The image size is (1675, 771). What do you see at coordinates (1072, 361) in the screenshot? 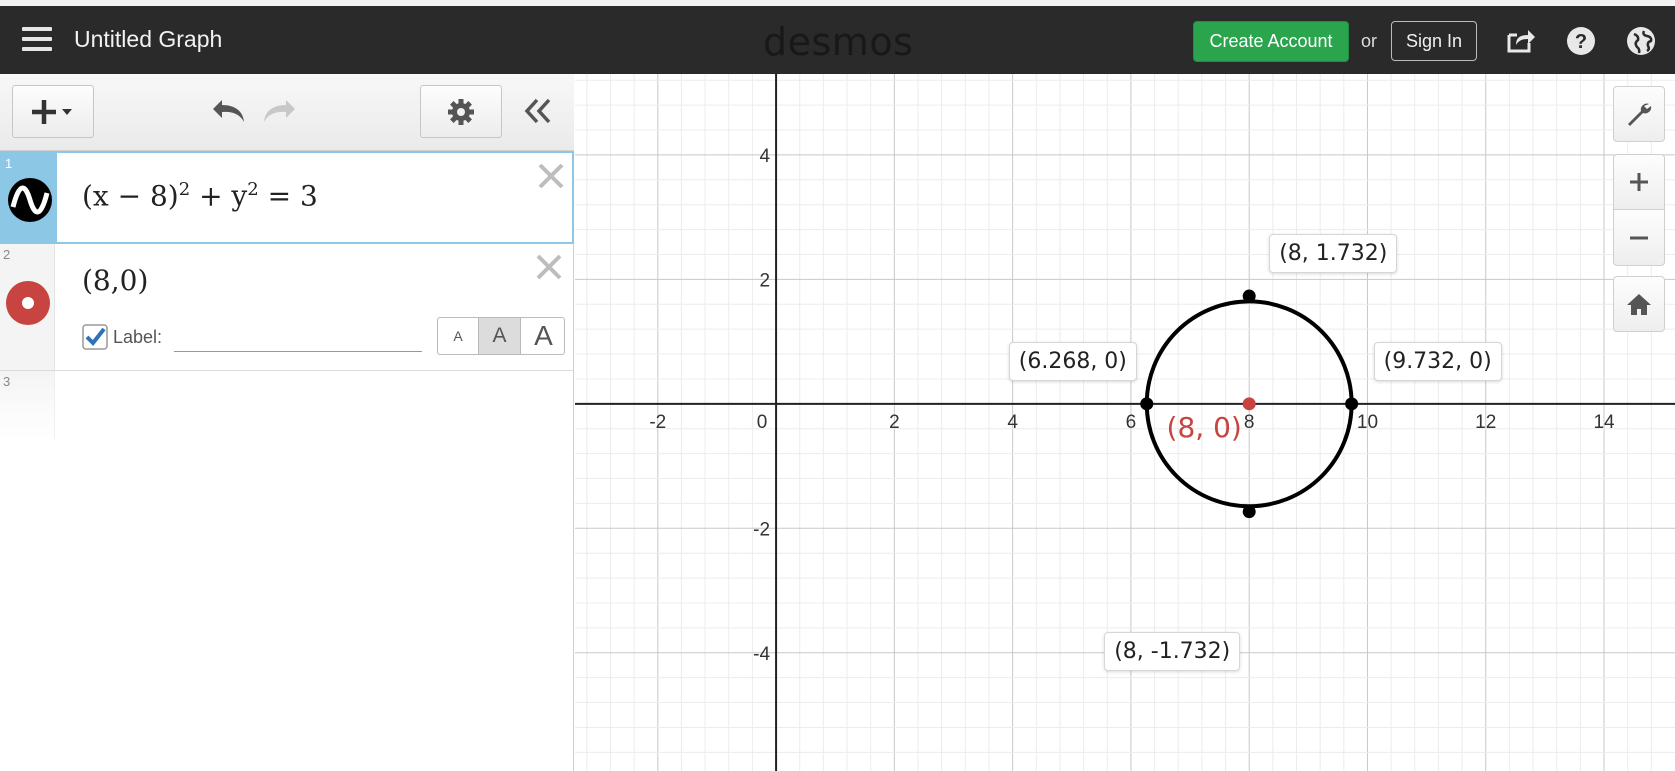
I see `point-coordinate-label: (6.268, 0)` at bounding box center [1072, 361].